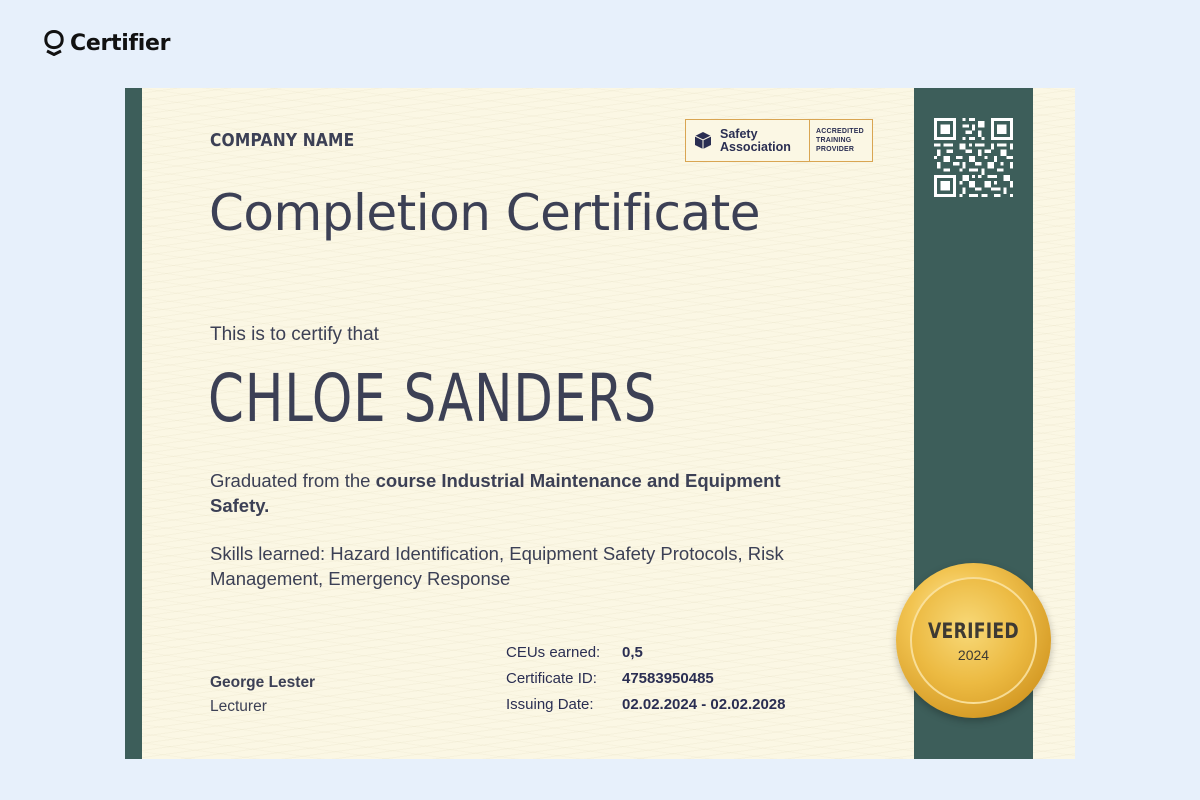 The width and height of the screenshot is (1200, 800). I want to click on certificate-title: Completion Certificate, so click(485, 213).